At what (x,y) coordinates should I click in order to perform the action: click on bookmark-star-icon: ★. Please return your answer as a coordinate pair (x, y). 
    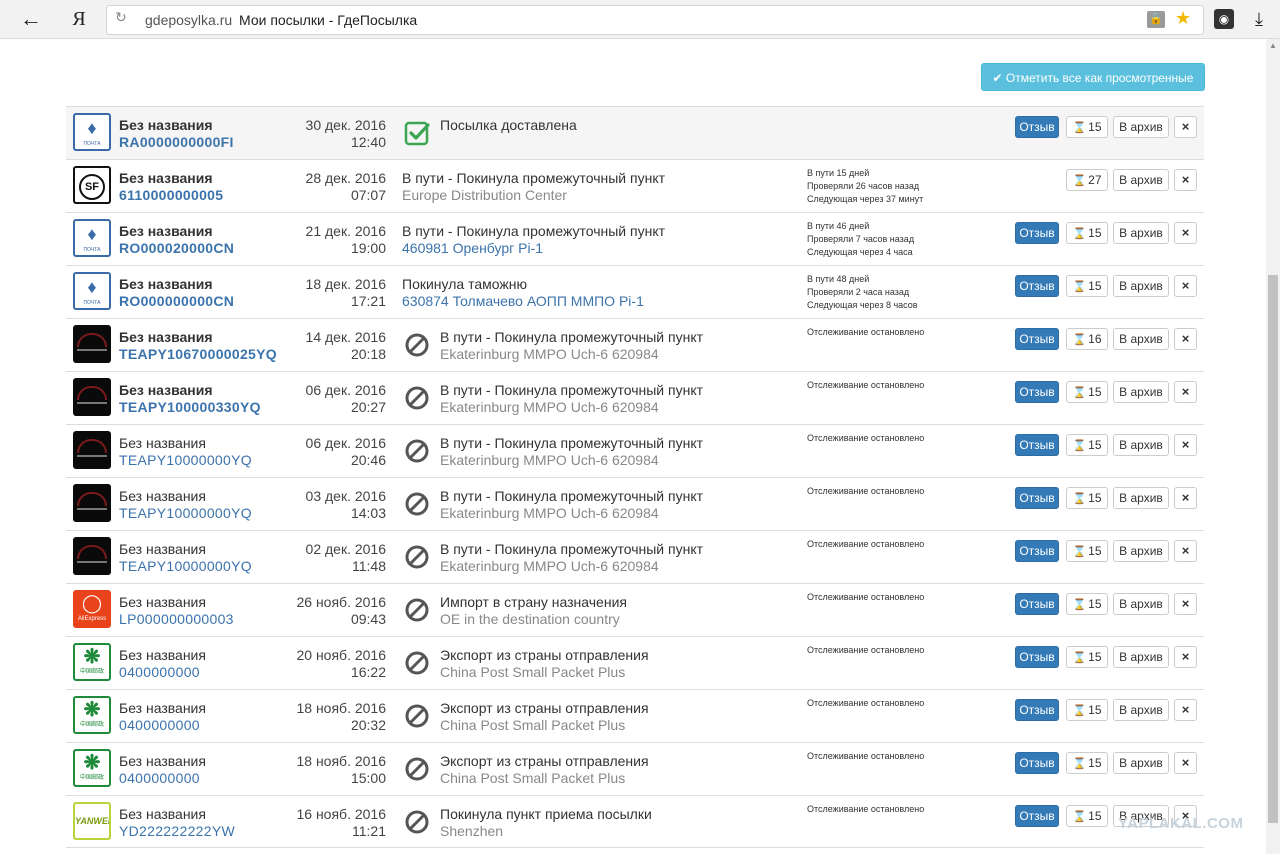
    Looking at the image, I should click on (1183, 18).